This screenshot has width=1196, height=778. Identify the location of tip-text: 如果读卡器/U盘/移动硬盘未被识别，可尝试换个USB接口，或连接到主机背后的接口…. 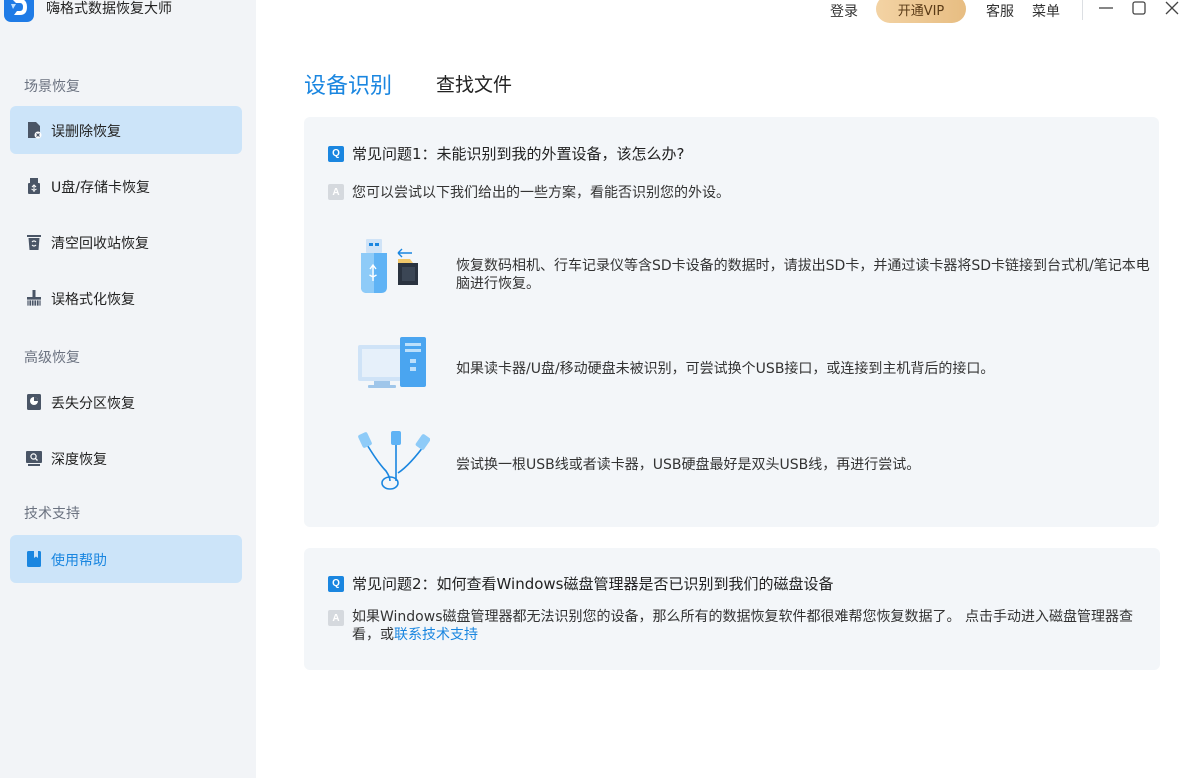
(725, 369).